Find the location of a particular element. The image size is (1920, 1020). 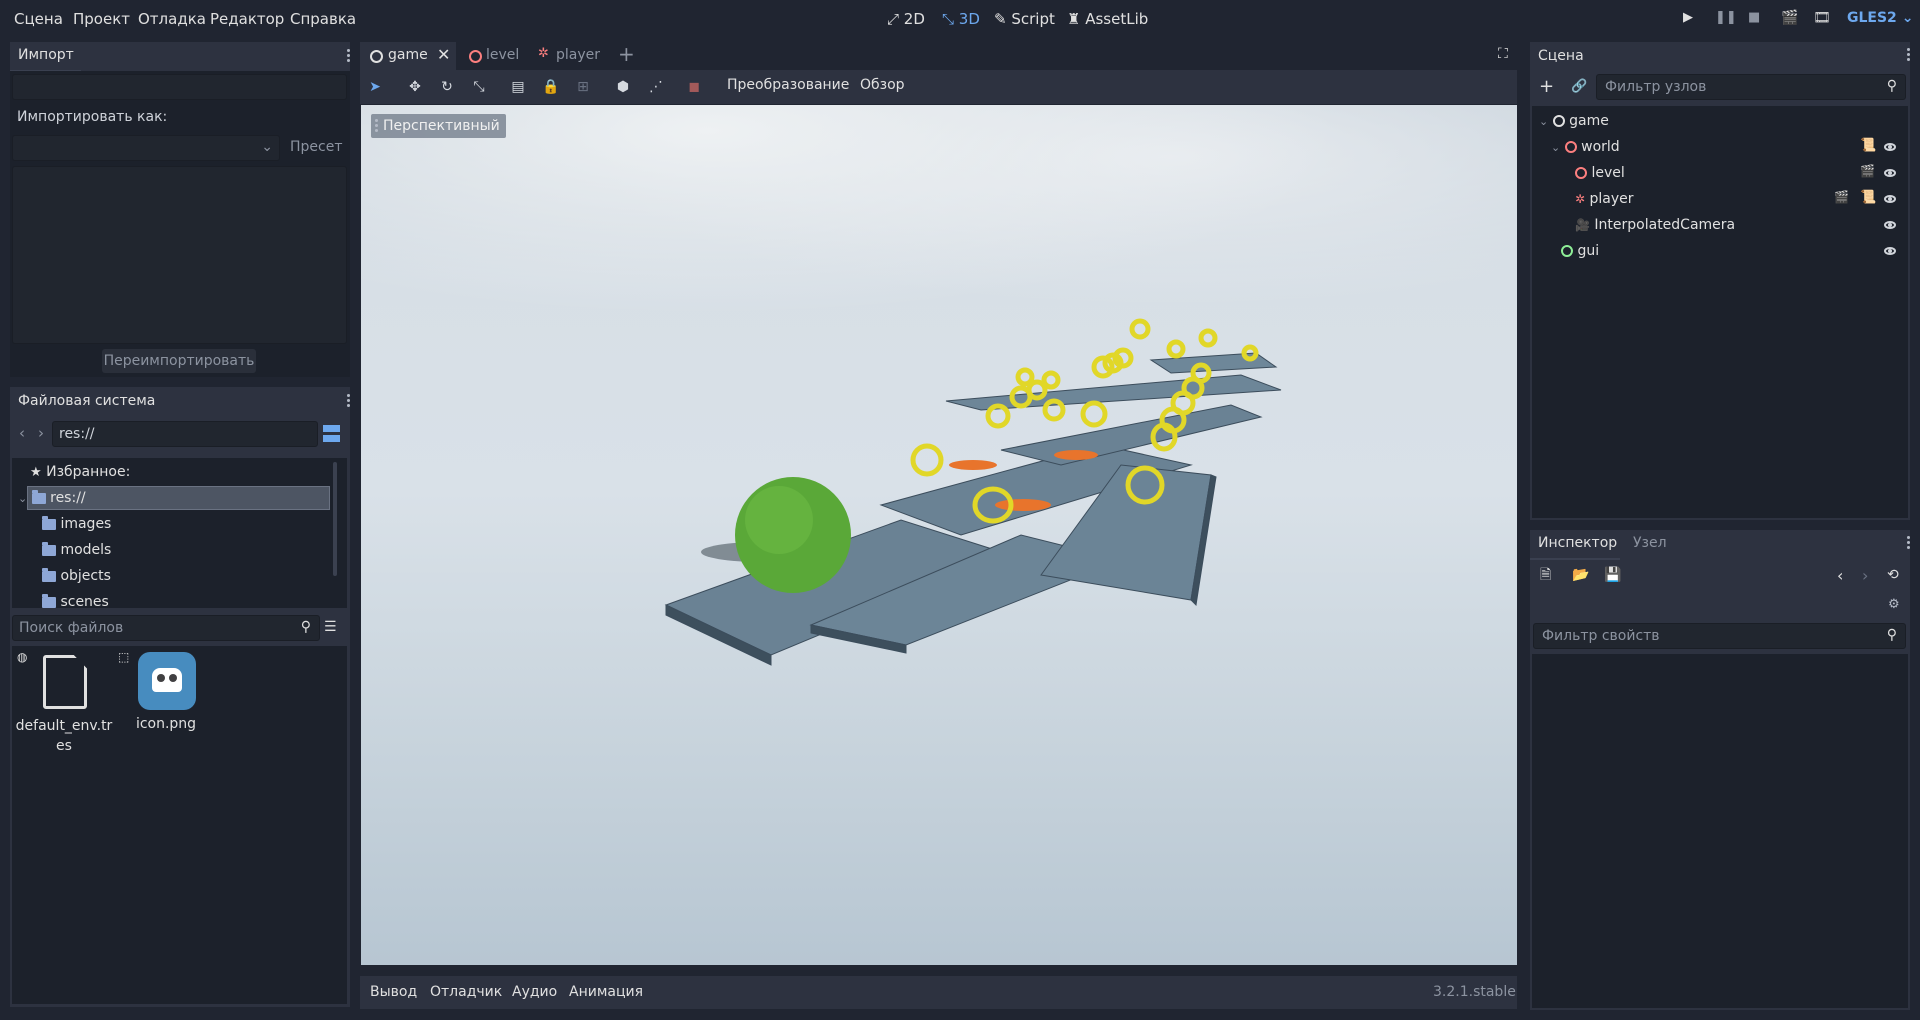

perspective-menu: Перспективный is located at coordinates (438, 126).